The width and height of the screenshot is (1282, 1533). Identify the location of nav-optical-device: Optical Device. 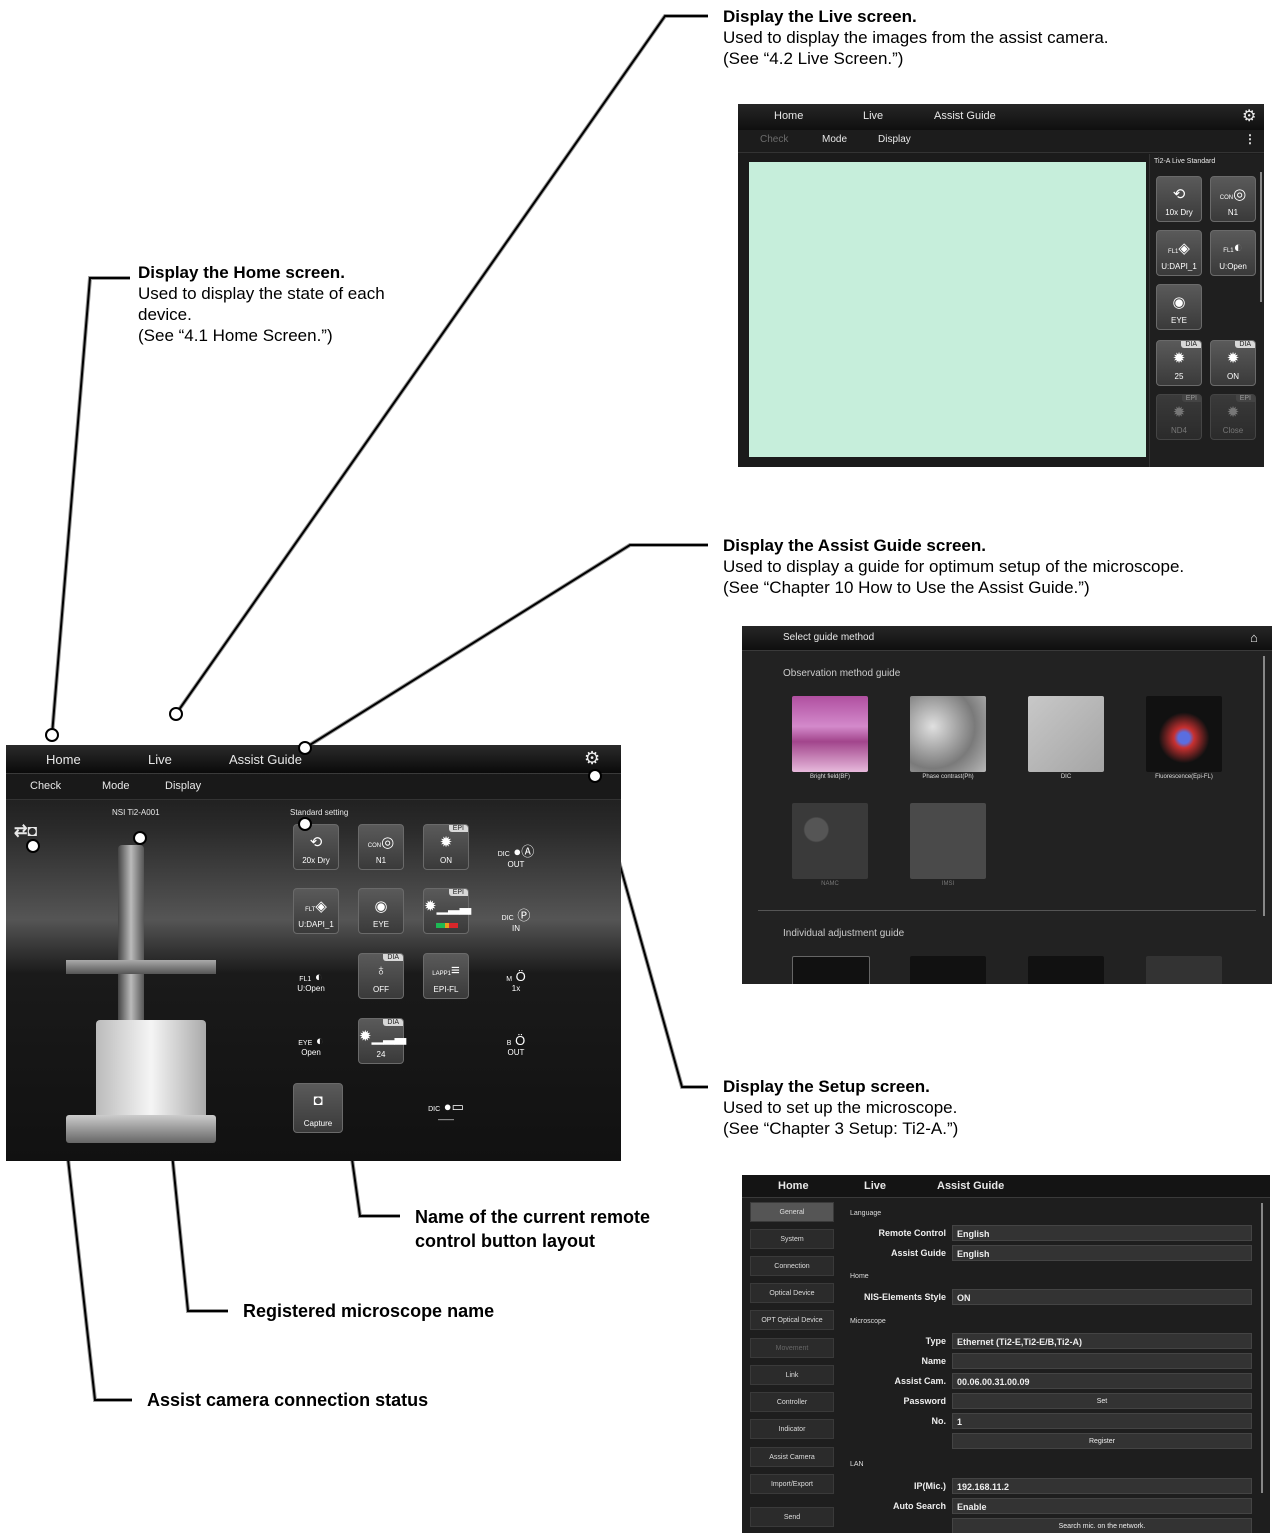
(792, 1293).